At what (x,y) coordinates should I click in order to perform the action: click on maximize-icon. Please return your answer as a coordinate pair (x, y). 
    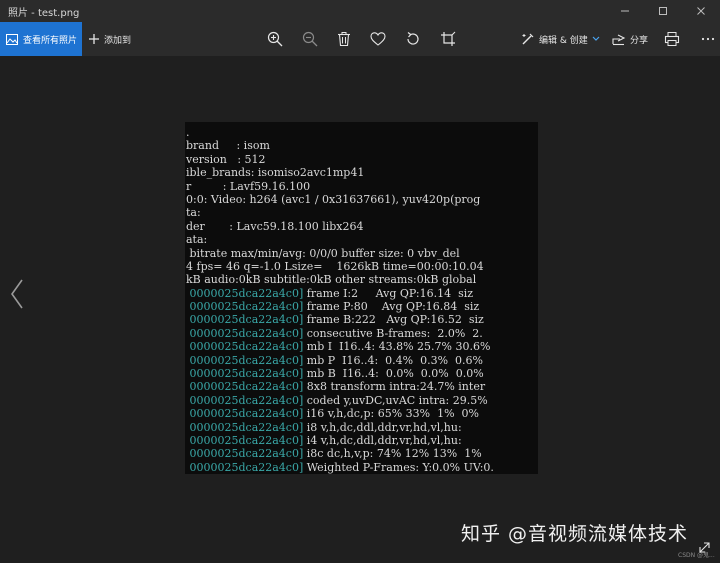
    Looking at the image, I should click on (663, 11).